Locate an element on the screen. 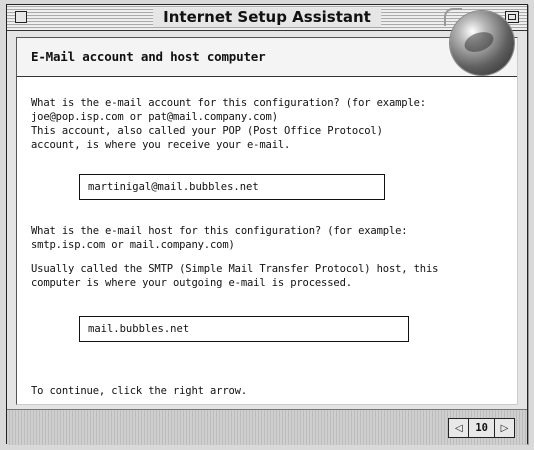 This screenshot has height=450, width=534. page-navigator: ◁ 10 ▷ is located at coordinates (481, 428).